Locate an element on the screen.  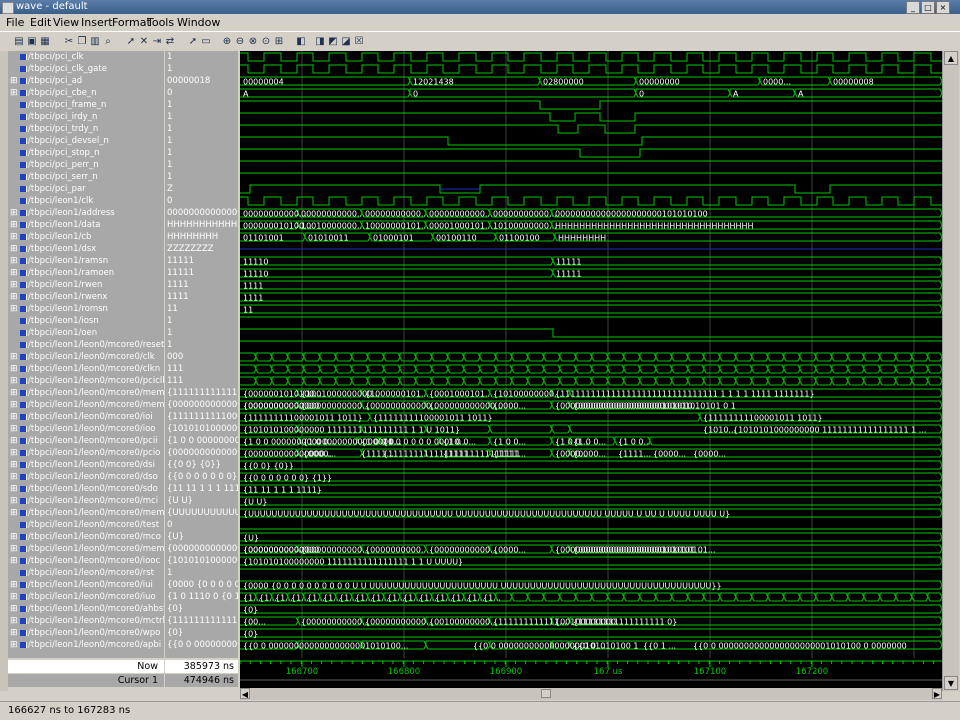
add-cursor-icon: ⊞ is located at coordinates (279, 41).